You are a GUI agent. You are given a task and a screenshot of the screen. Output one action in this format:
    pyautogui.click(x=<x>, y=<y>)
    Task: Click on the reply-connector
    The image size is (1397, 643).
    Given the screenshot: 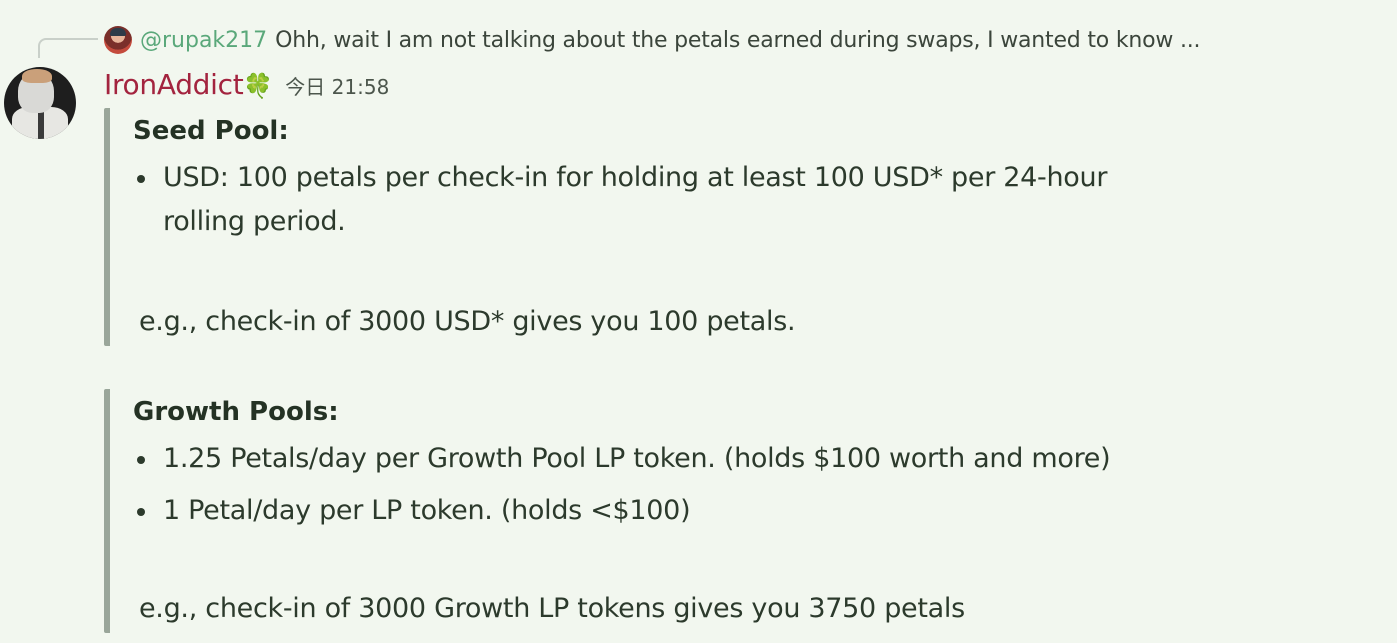 What is the action you would take?
    pyautogui.click(x=68, y=48)
    